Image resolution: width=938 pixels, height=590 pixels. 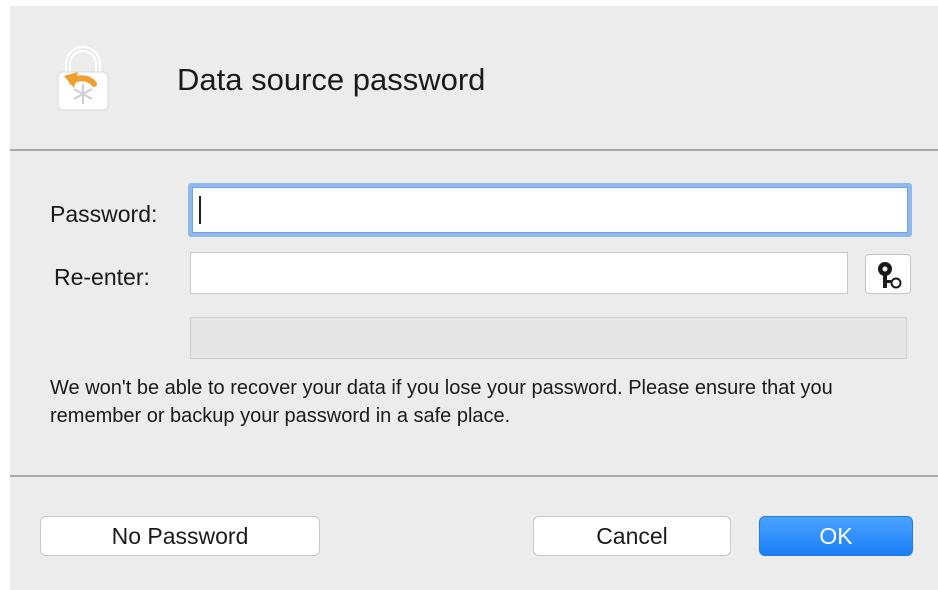 What do you see at coordinates (104, 214) in the screenshot?
I see `password-label: Password:` at bounding box center [104, 214].